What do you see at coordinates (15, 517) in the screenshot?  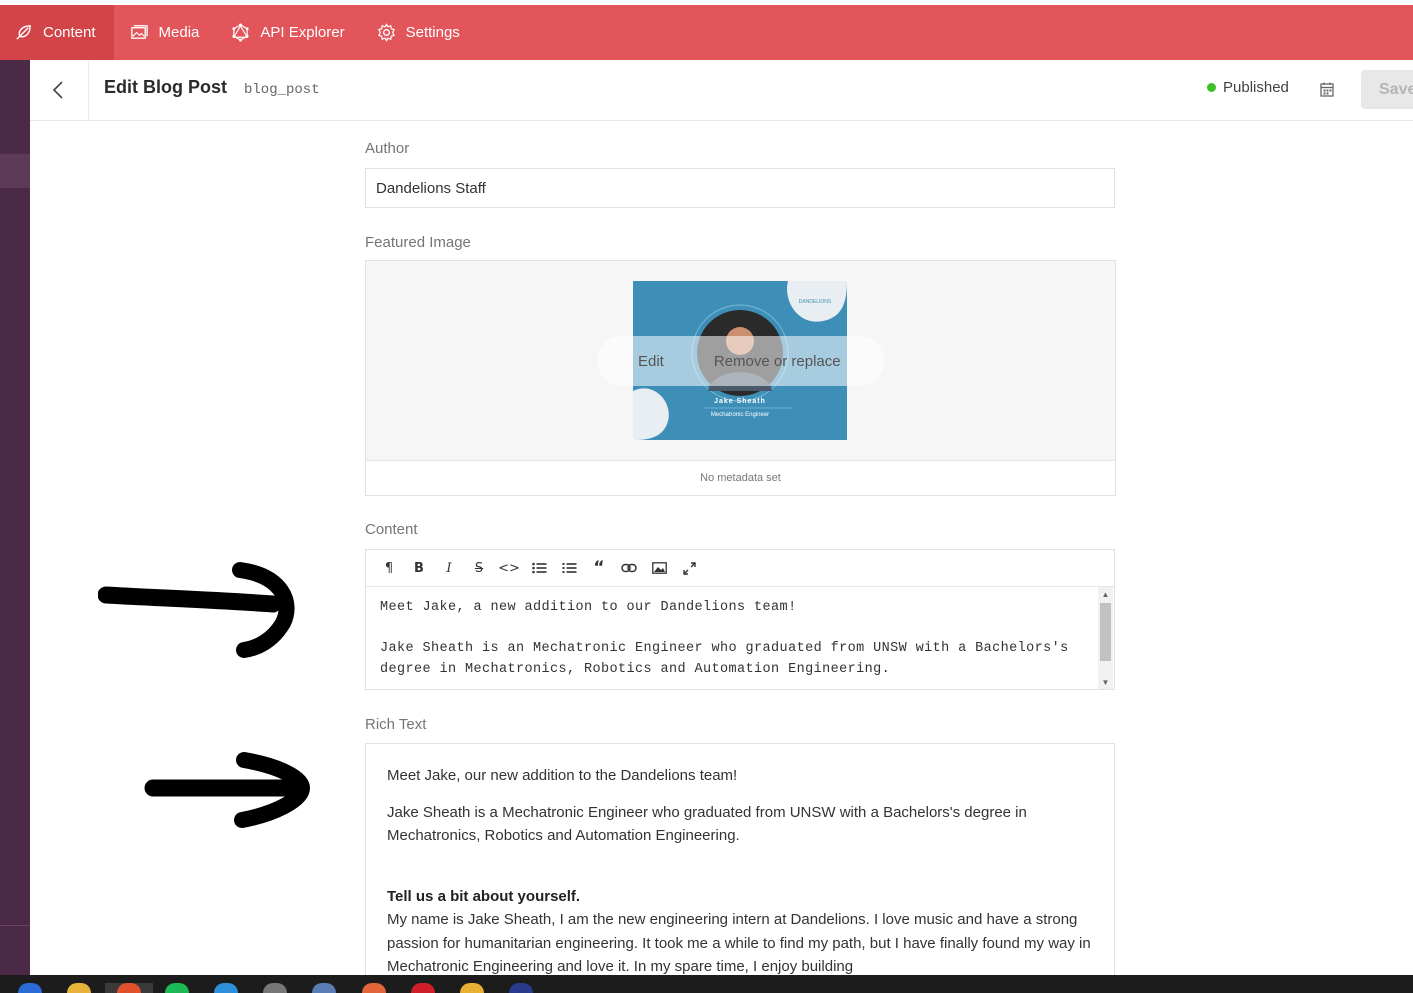 I see `left-sidebar-rail` at bounding box center [15, 517].